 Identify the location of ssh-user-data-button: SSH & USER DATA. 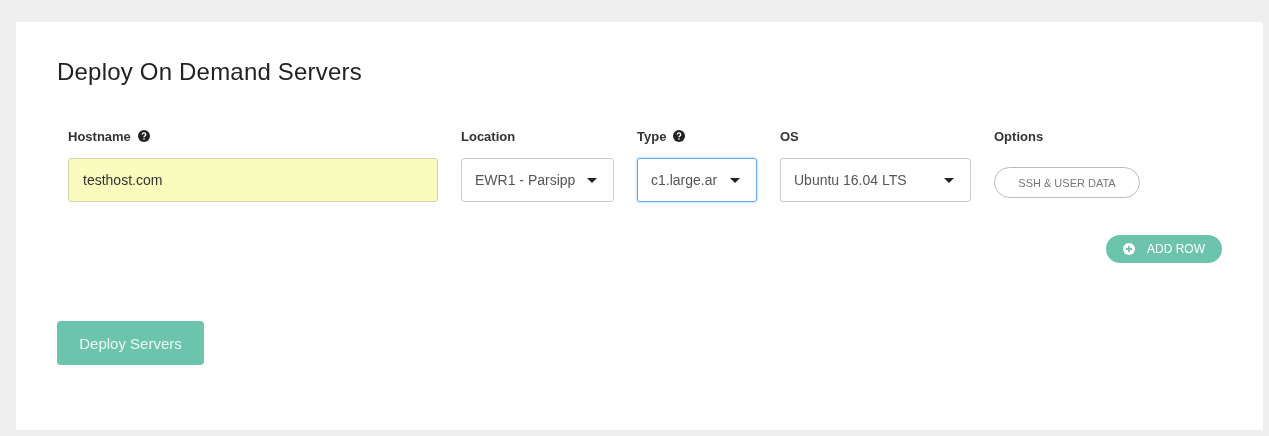
(1067, 182).